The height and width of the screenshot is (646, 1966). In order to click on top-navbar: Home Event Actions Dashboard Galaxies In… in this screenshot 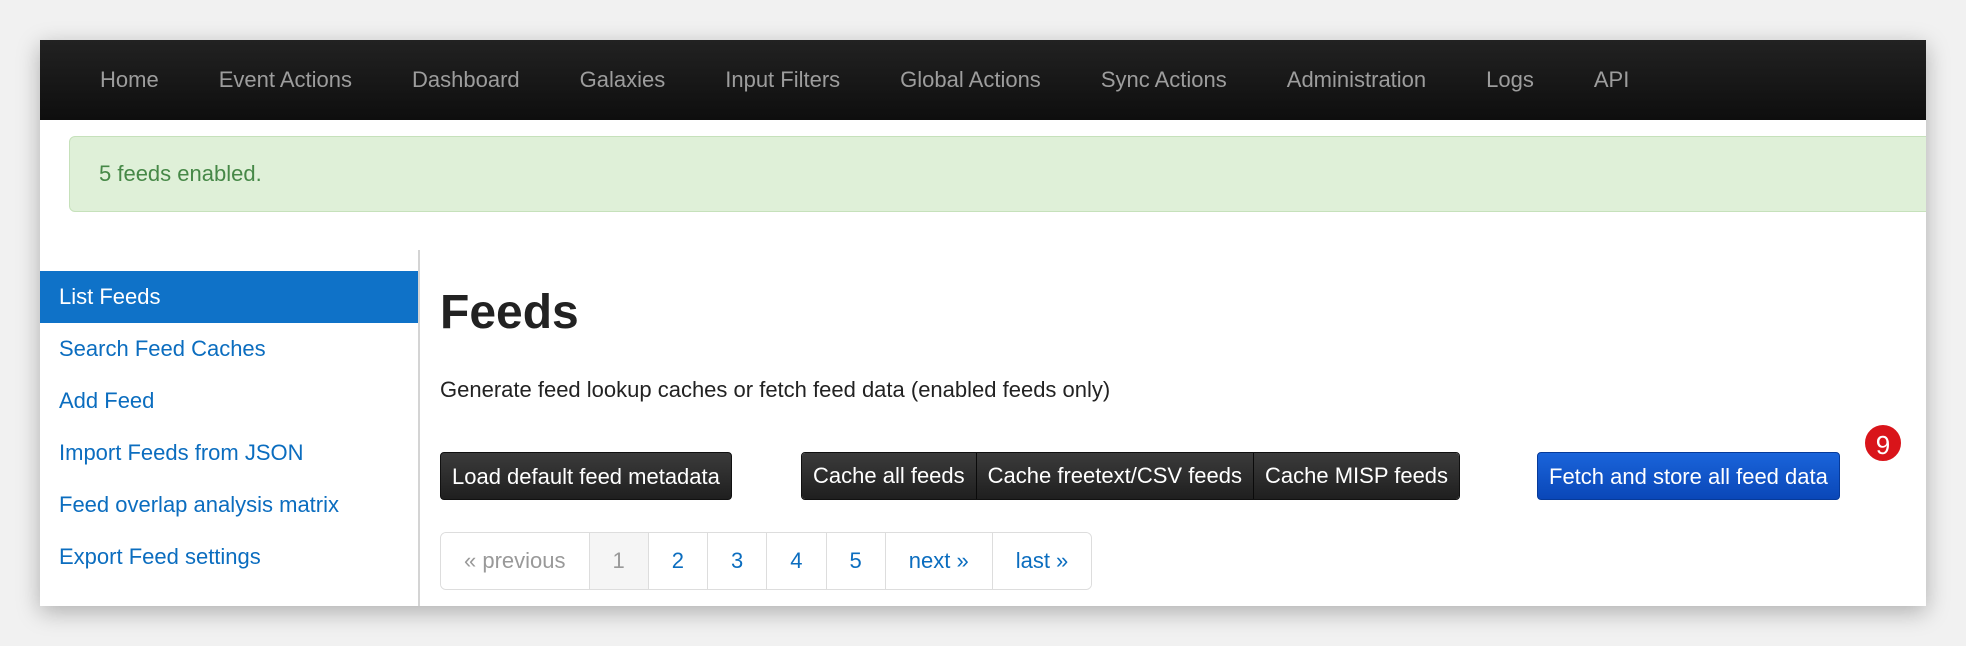, I will do `click(983, 80)`.